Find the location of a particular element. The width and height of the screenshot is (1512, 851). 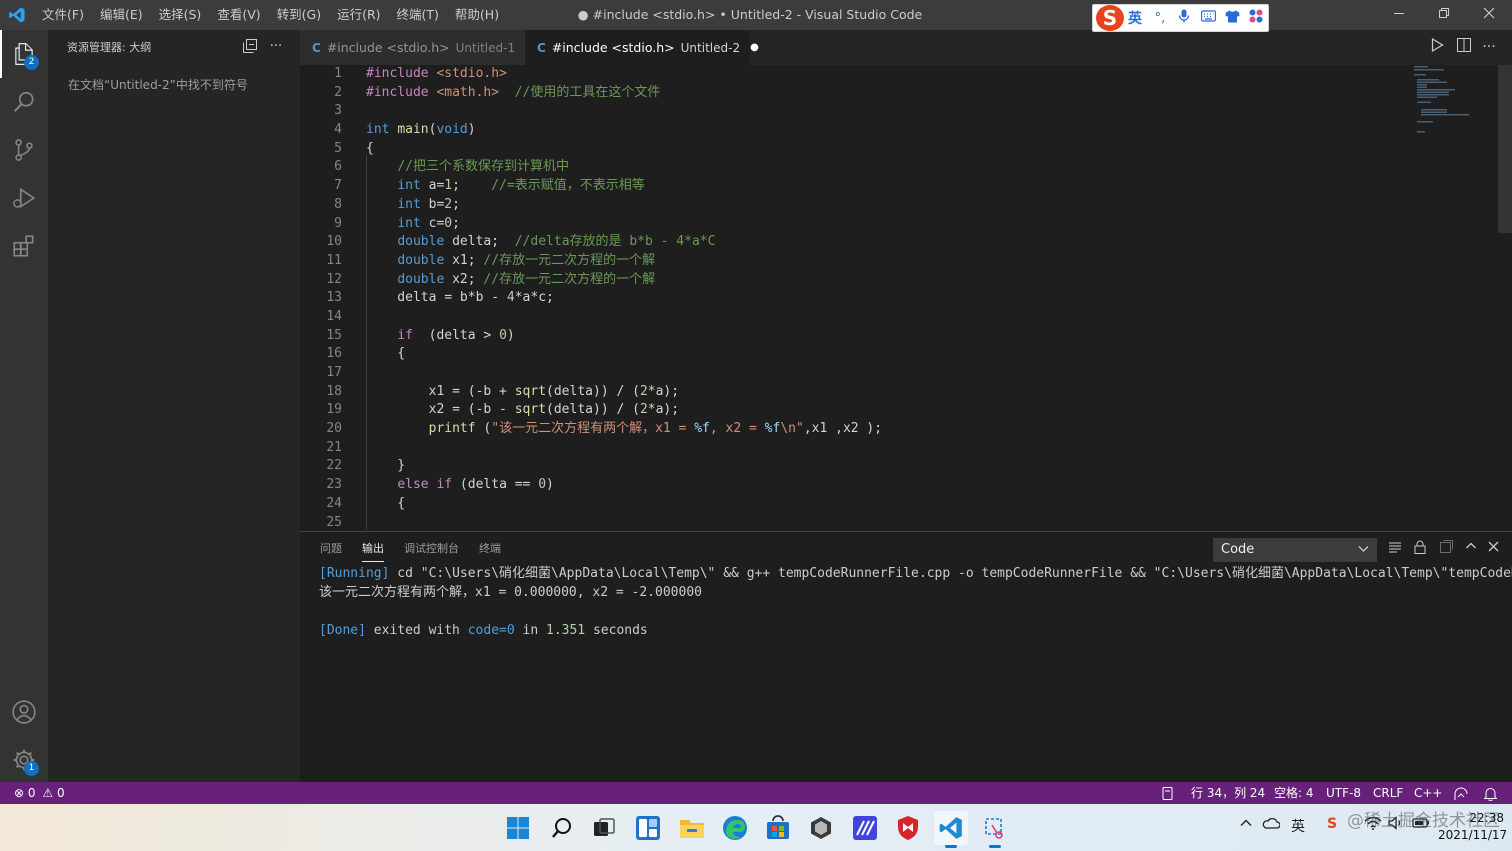

tab-untitled-2: C #include <stdio.h> Untitled-2 ● is located at coordinates (642, 47).